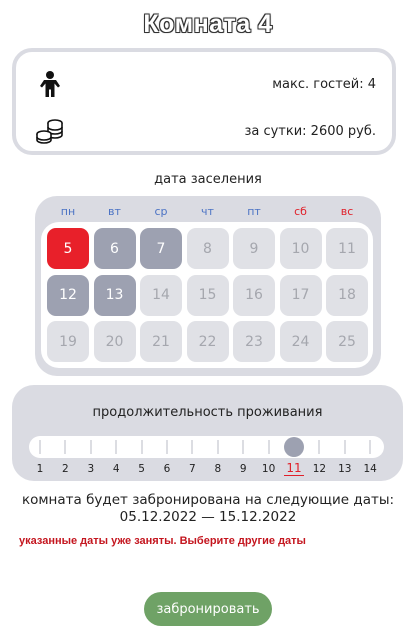 Image resolution: width=416 pixels, height=630 pixels. I want to click on slider-tick-label: 10, so click(268, 469).